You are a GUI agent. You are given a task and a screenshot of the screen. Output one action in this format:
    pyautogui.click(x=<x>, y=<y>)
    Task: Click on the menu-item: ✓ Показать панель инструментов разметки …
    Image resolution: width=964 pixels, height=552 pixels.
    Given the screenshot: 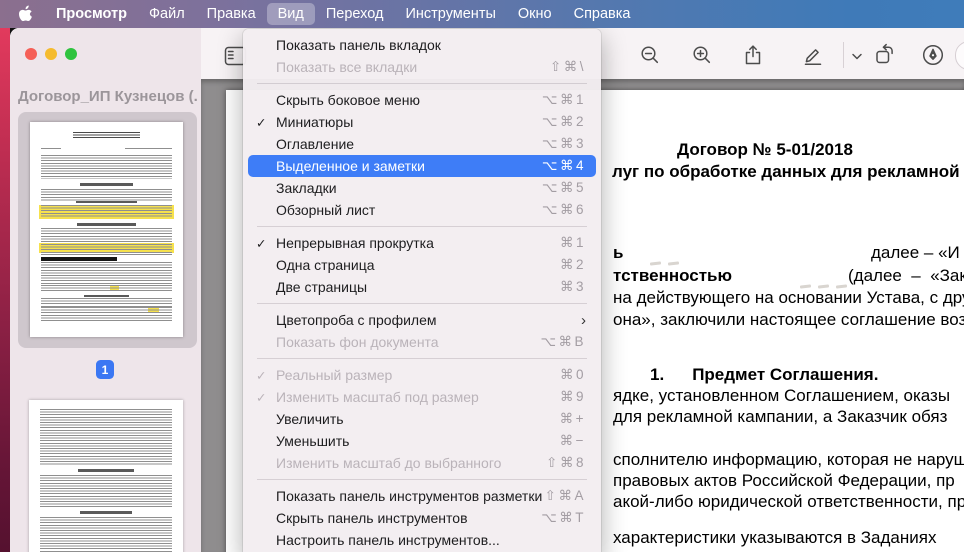 What is the action you would take?
    pyautogui.click(x=422, y=496)
    